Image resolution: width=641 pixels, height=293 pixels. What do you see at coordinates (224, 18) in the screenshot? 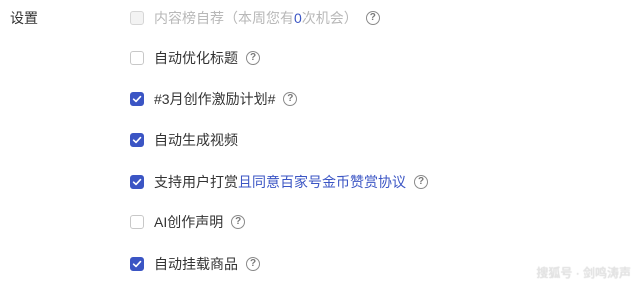
I see `self-recommend-label-text: 内容榜自荐（本周您有` at bounding box center [224, 18].